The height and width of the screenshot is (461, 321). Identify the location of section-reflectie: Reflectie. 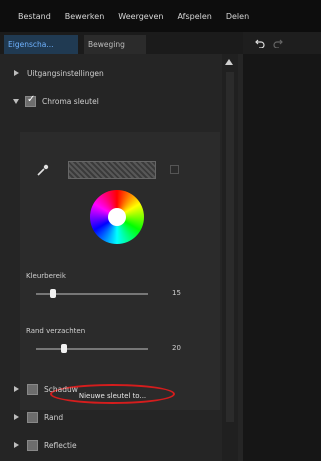
(111, 445).